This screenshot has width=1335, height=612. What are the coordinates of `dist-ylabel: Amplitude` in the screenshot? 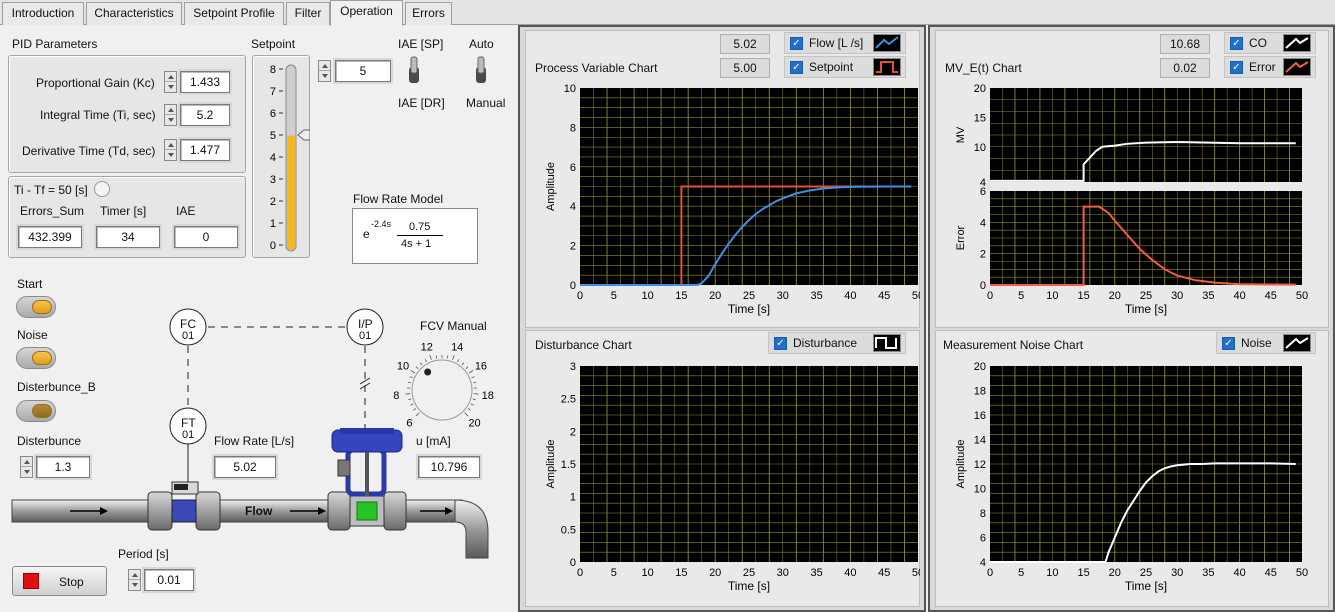 It's located at (551, 464).